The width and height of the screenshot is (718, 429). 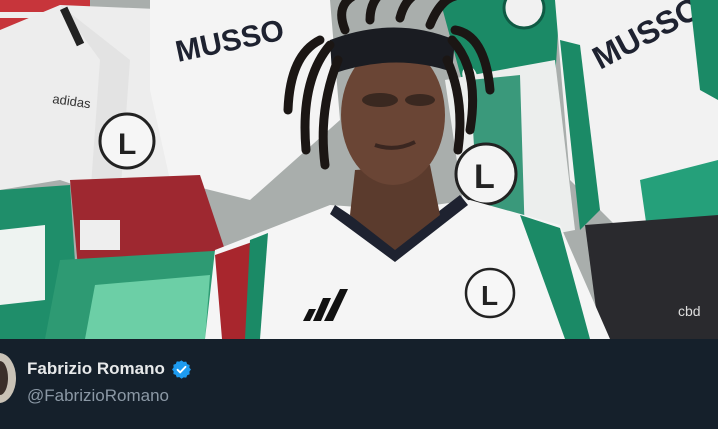 What do you see at coordinates (181, 369) in the screenshot?
I see `verified-badge-icon` at bounding box center [181, 369].